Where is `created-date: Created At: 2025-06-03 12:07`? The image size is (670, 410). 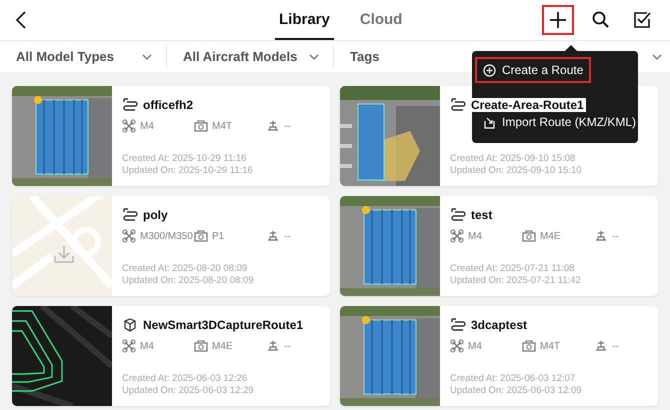 created-date: Created At: 2025-06-03 12:07 is located at coordinates (513, 379).